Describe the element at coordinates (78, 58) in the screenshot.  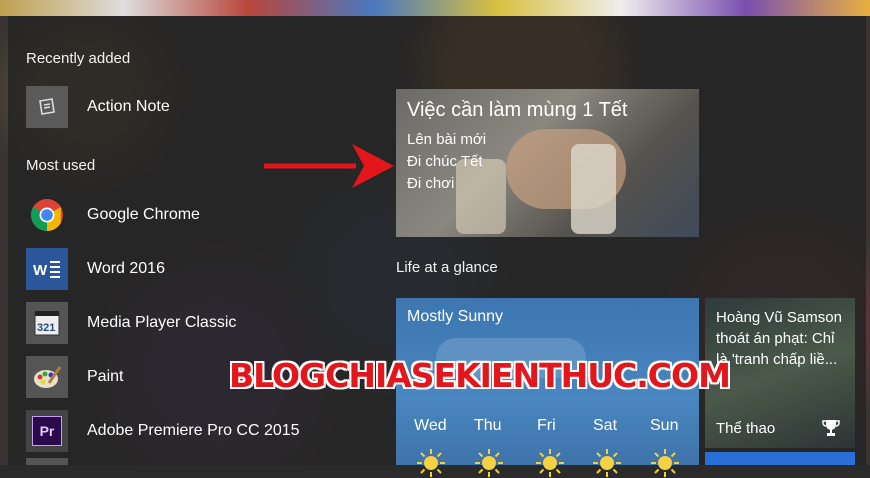
I see `recently-added-heading: Recently added` at that location.